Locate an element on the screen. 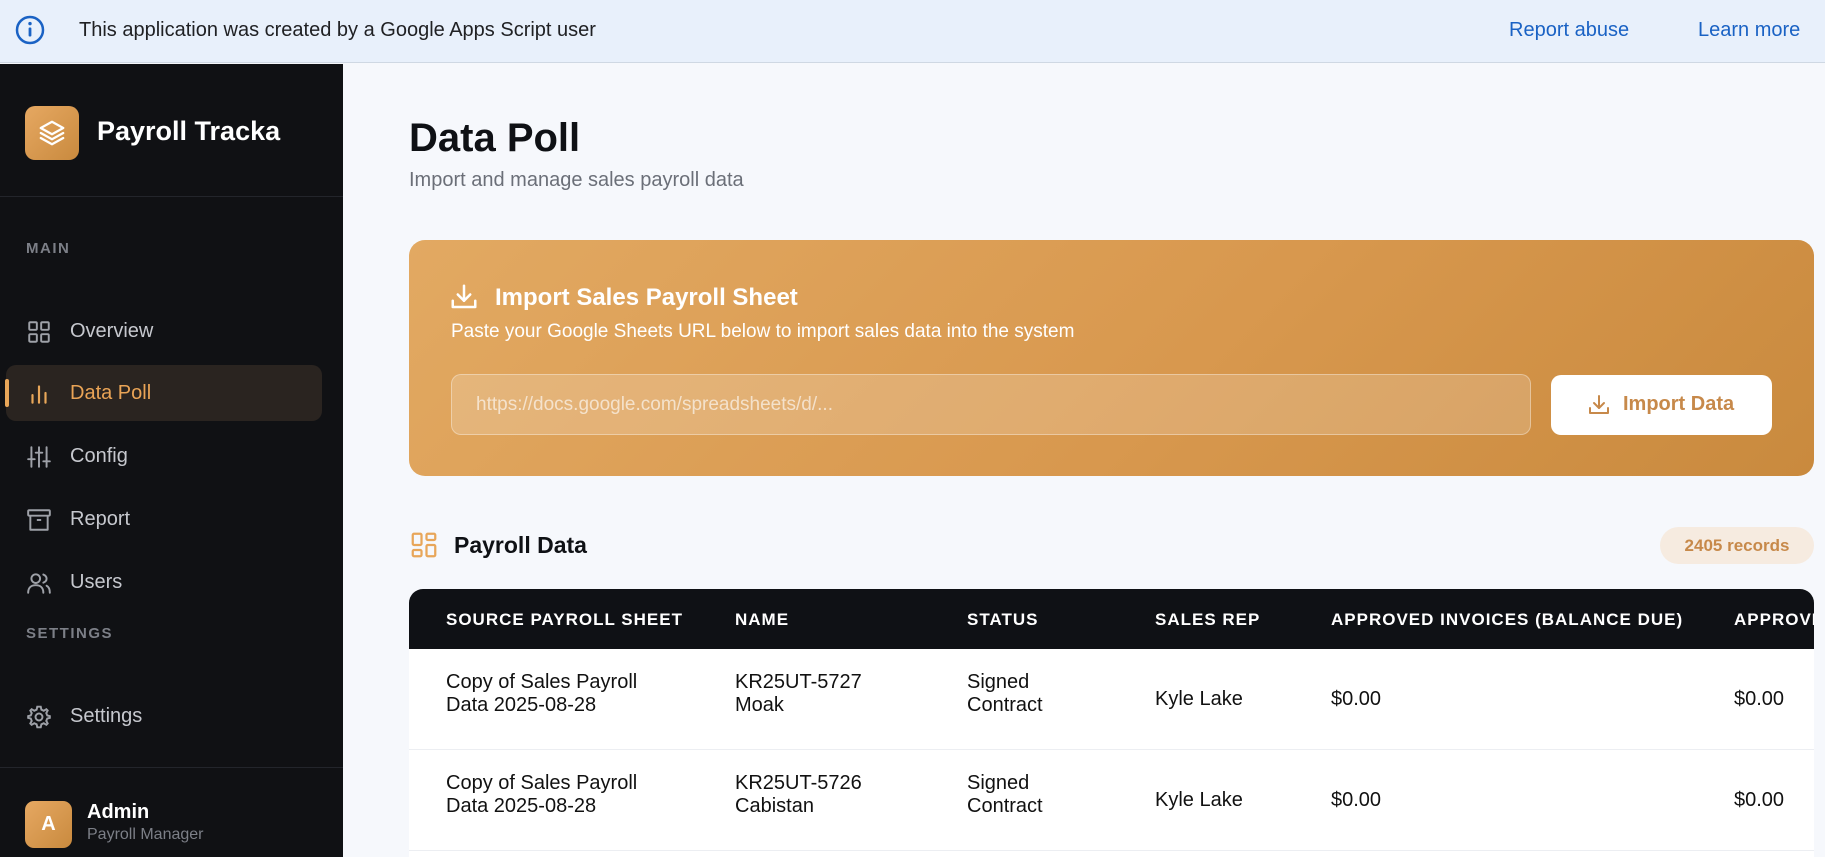 Image resolution: width=1825 pixels, height=857 pixels. column-header: STATUS is located at coordinates (1002, 620).